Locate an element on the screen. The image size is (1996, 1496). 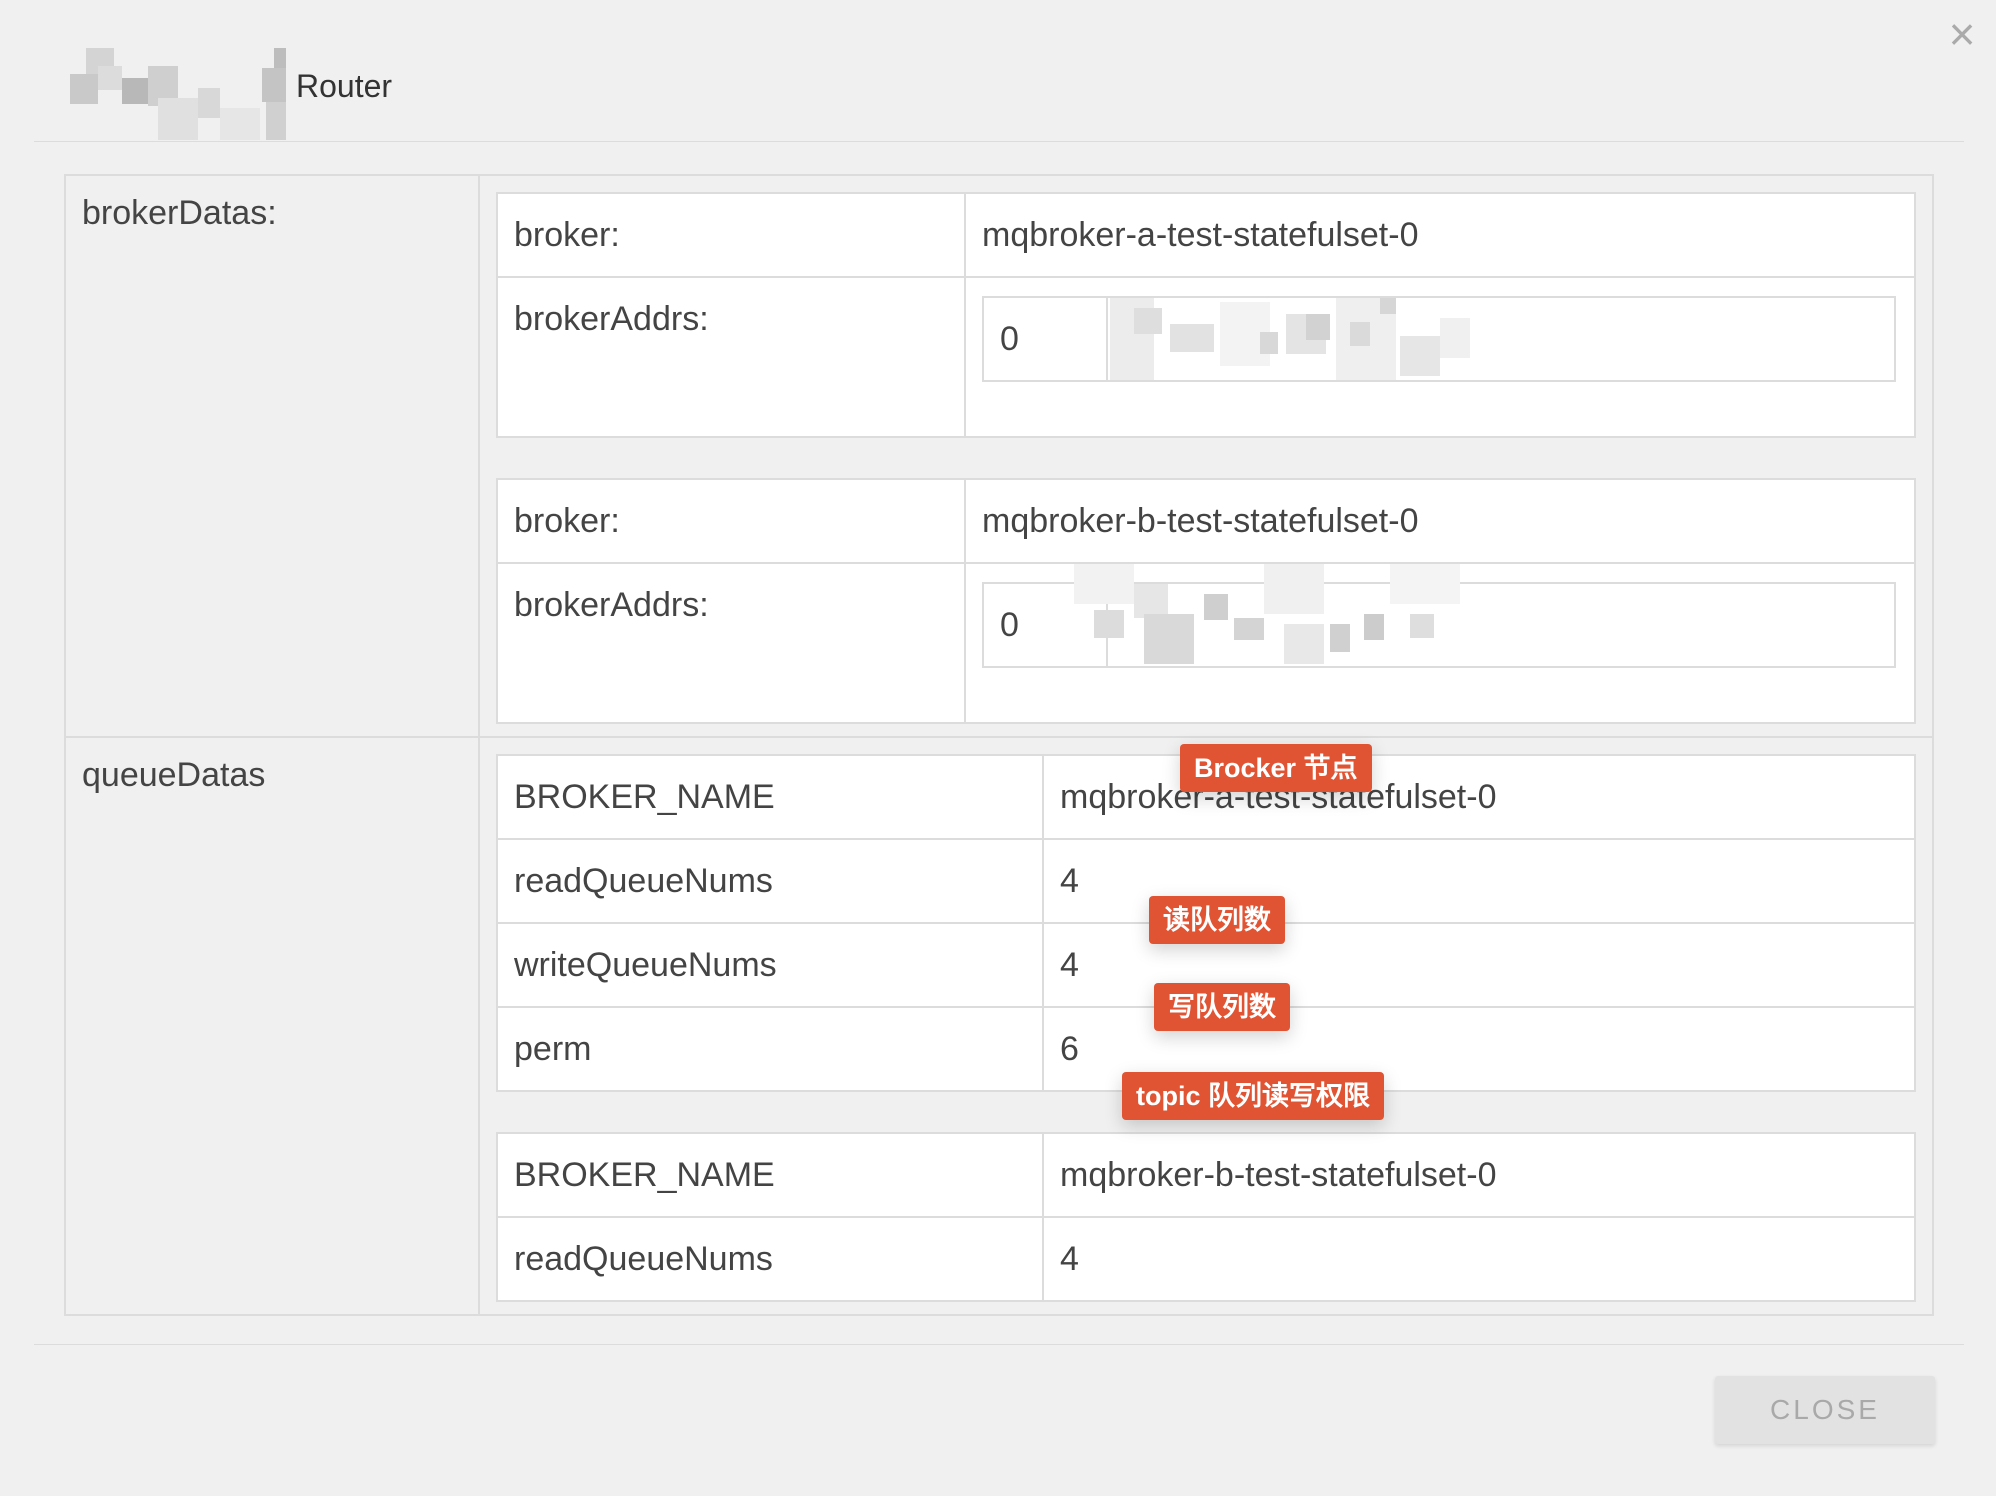
table-row: broker: mqbroker-a-test-statefulset-0 is located at coordinates (1206, 235).